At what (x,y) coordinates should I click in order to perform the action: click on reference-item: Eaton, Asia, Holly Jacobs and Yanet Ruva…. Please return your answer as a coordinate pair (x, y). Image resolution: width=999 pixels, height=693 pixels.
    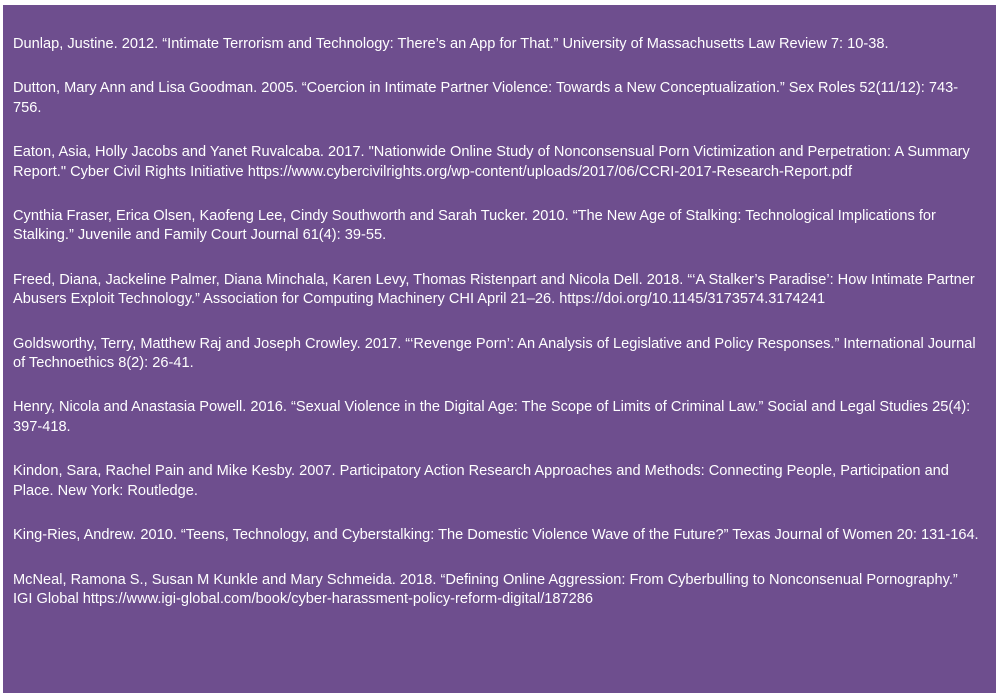
    Looking at the image, I should click on (491, 162).